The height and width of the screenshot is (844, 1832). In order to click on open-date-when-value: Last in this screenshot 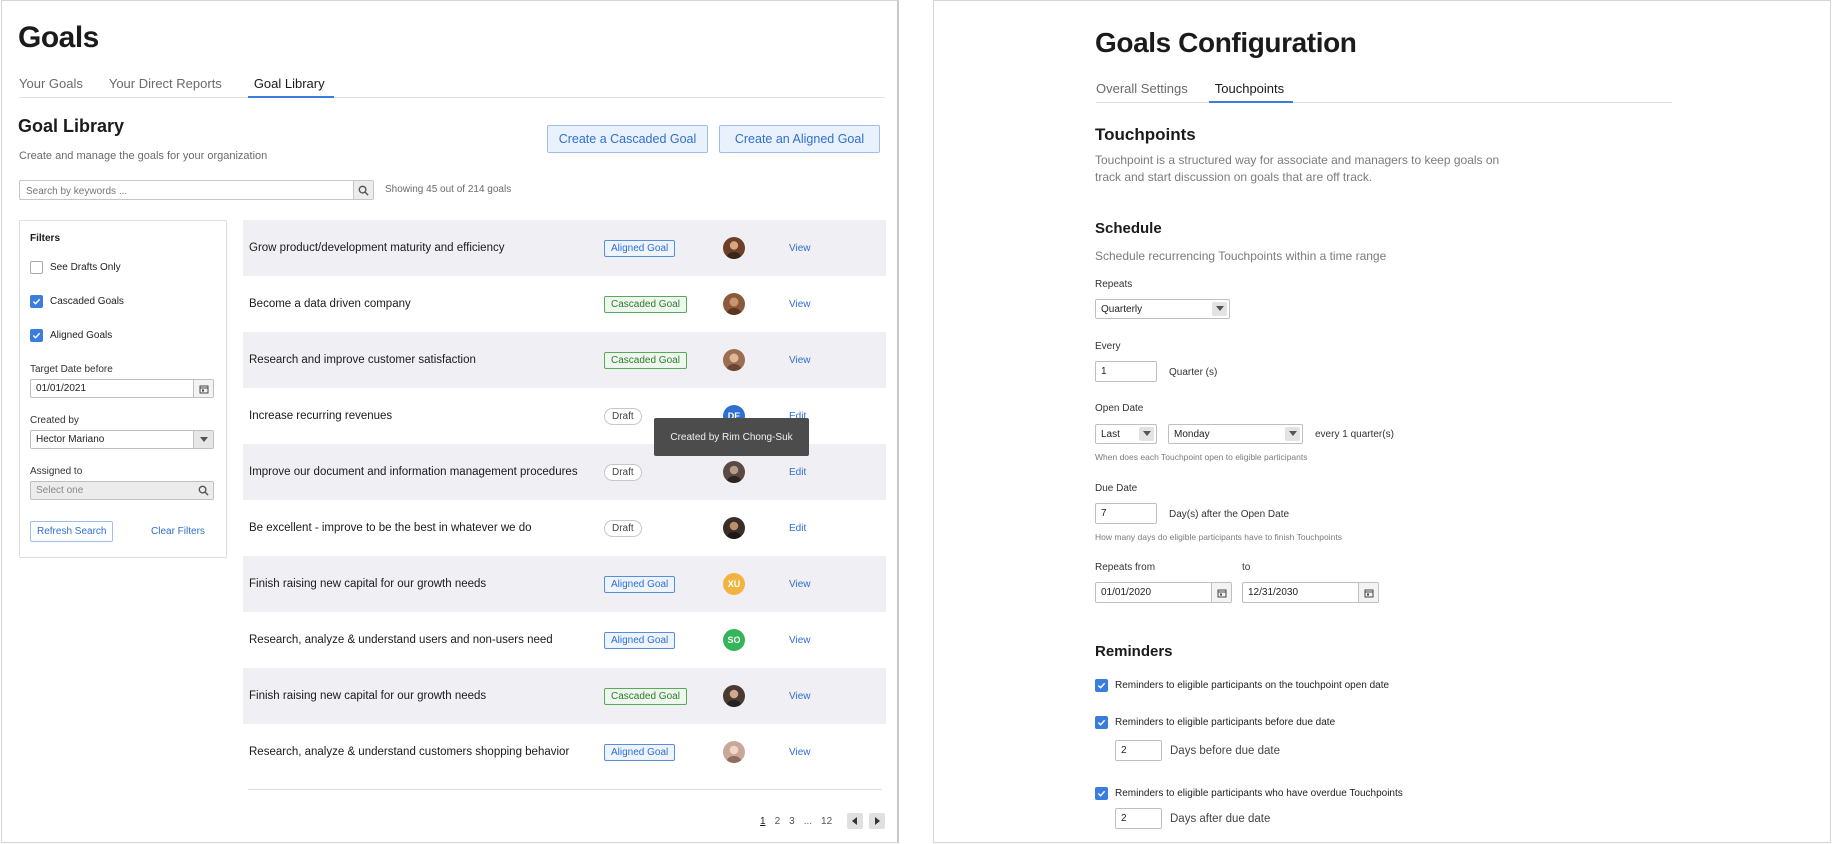, I will do `click(1110, 434)`.